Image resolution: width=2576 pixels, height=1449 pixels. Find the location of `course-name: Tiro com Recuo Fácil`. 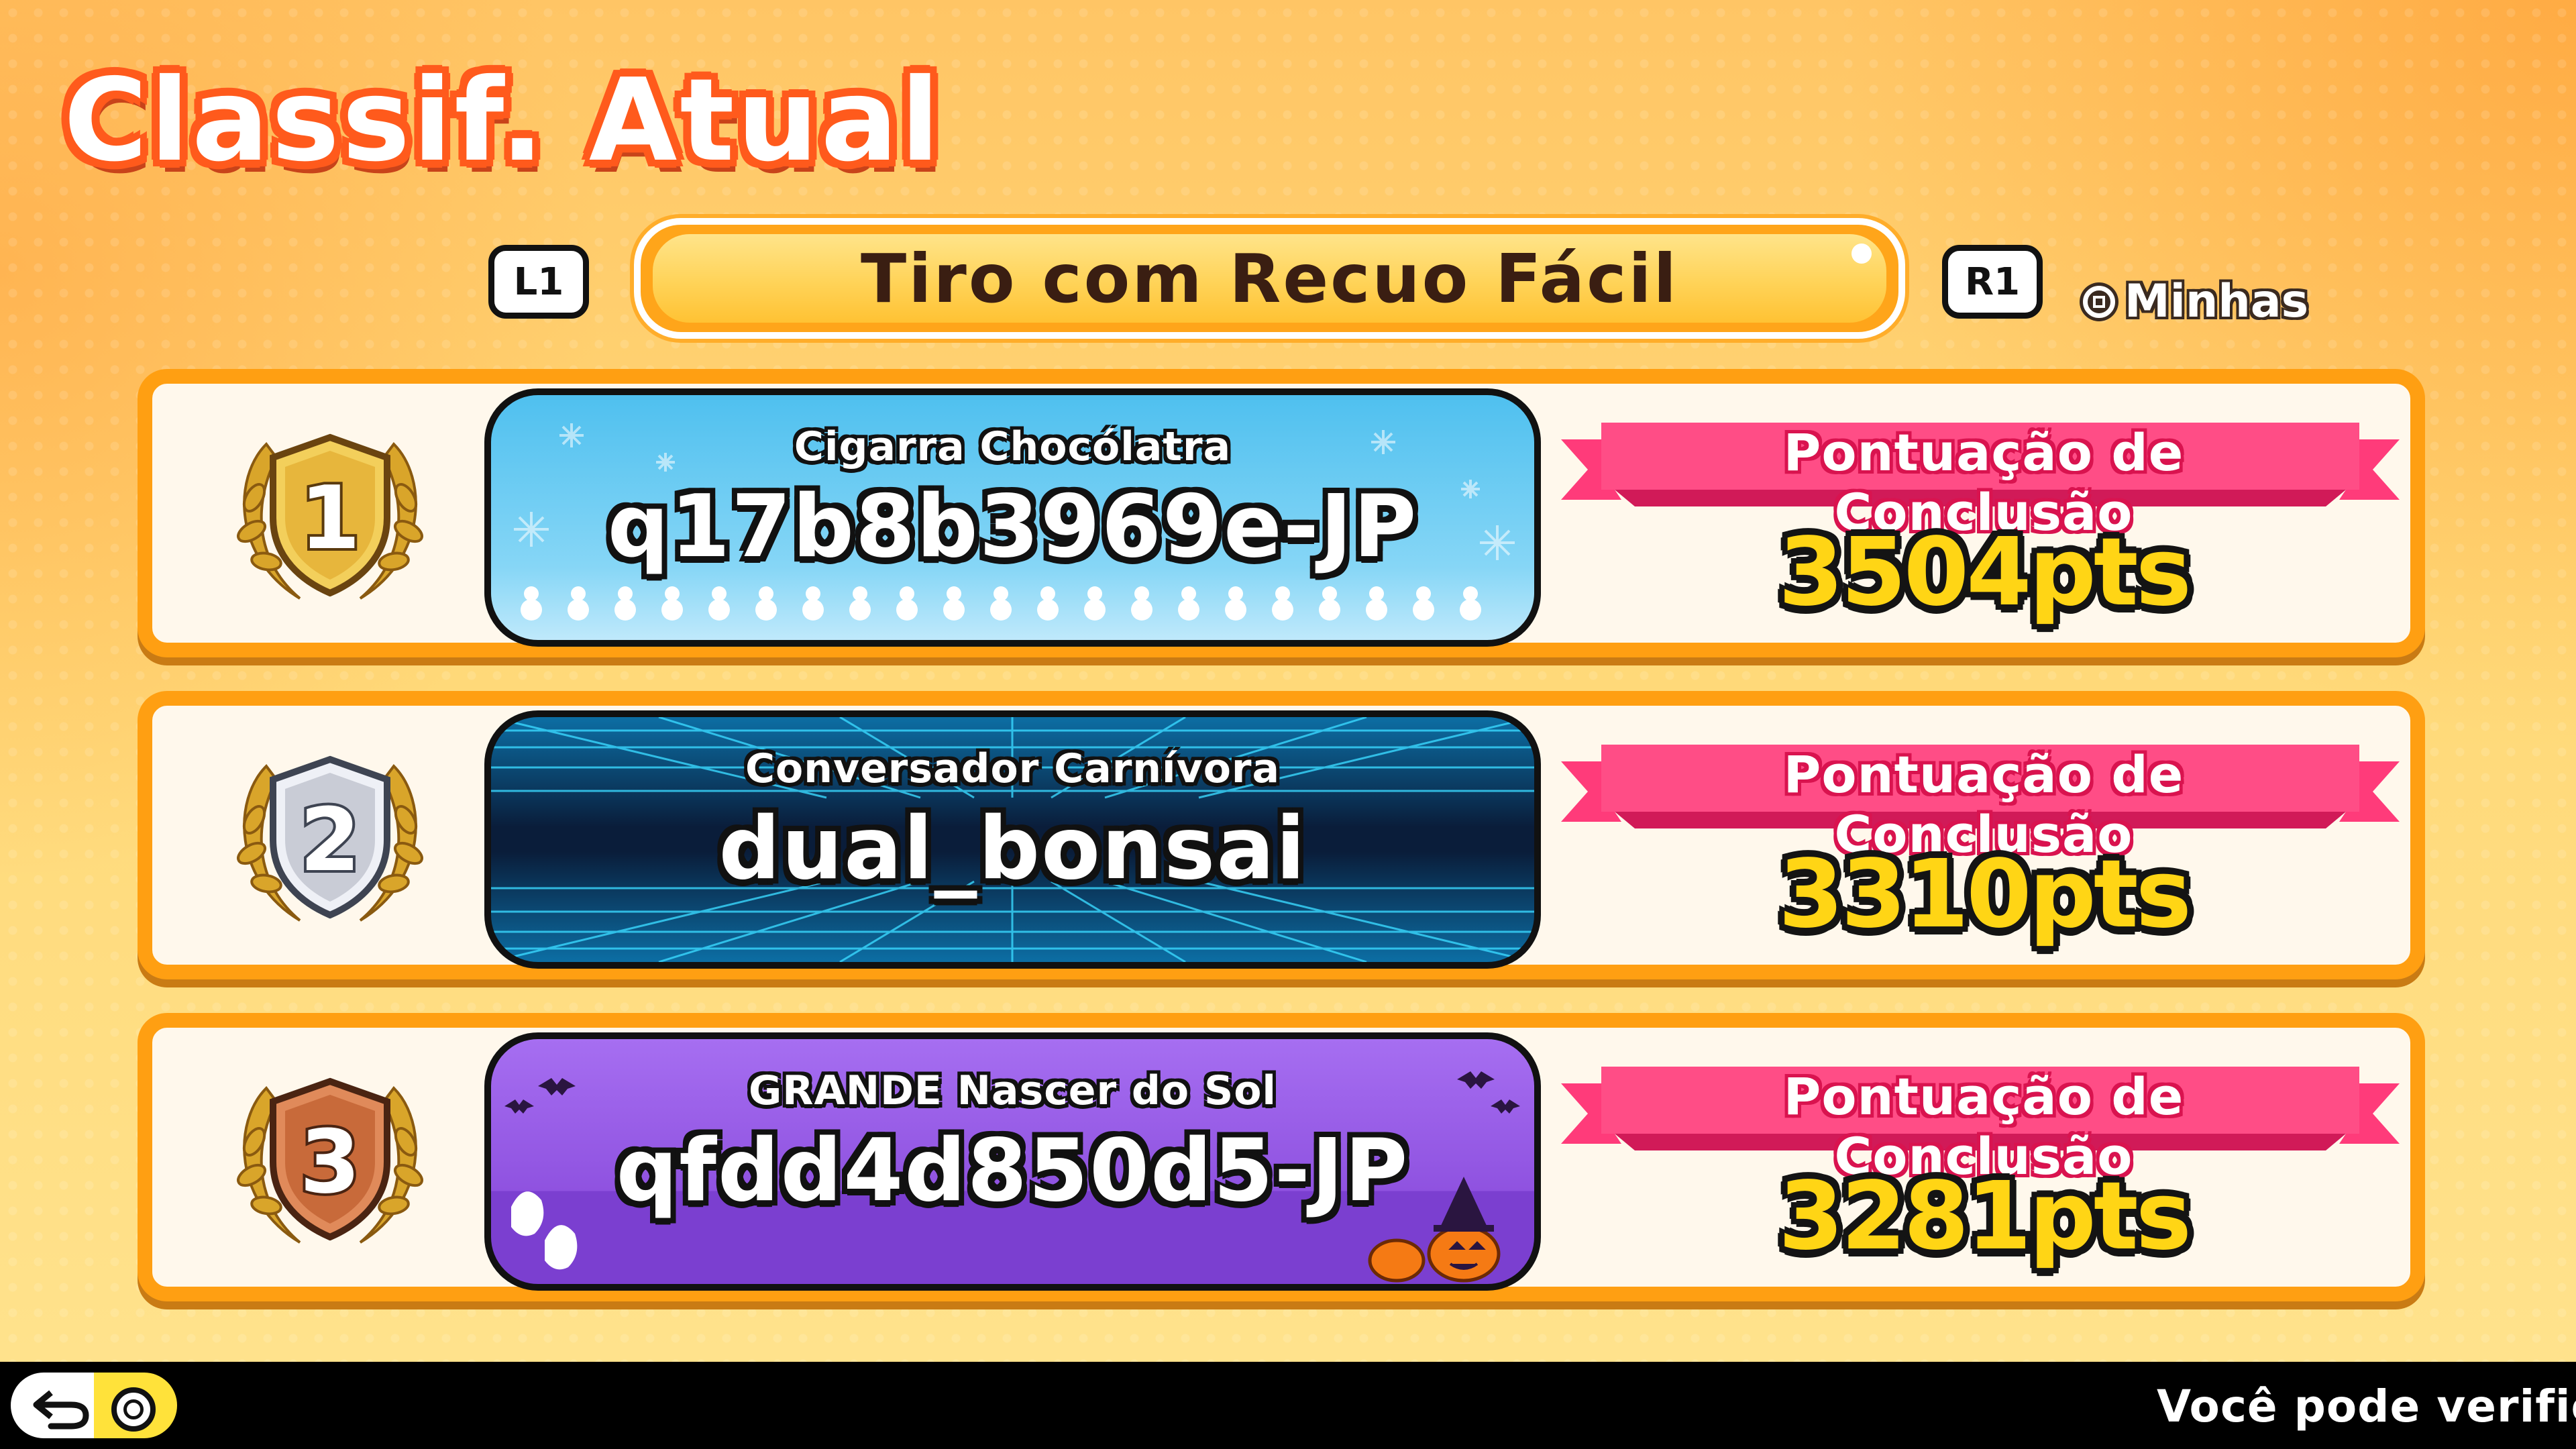

course-name: Tiro com Recuo Fácil is located at coordinates (1269, 278).